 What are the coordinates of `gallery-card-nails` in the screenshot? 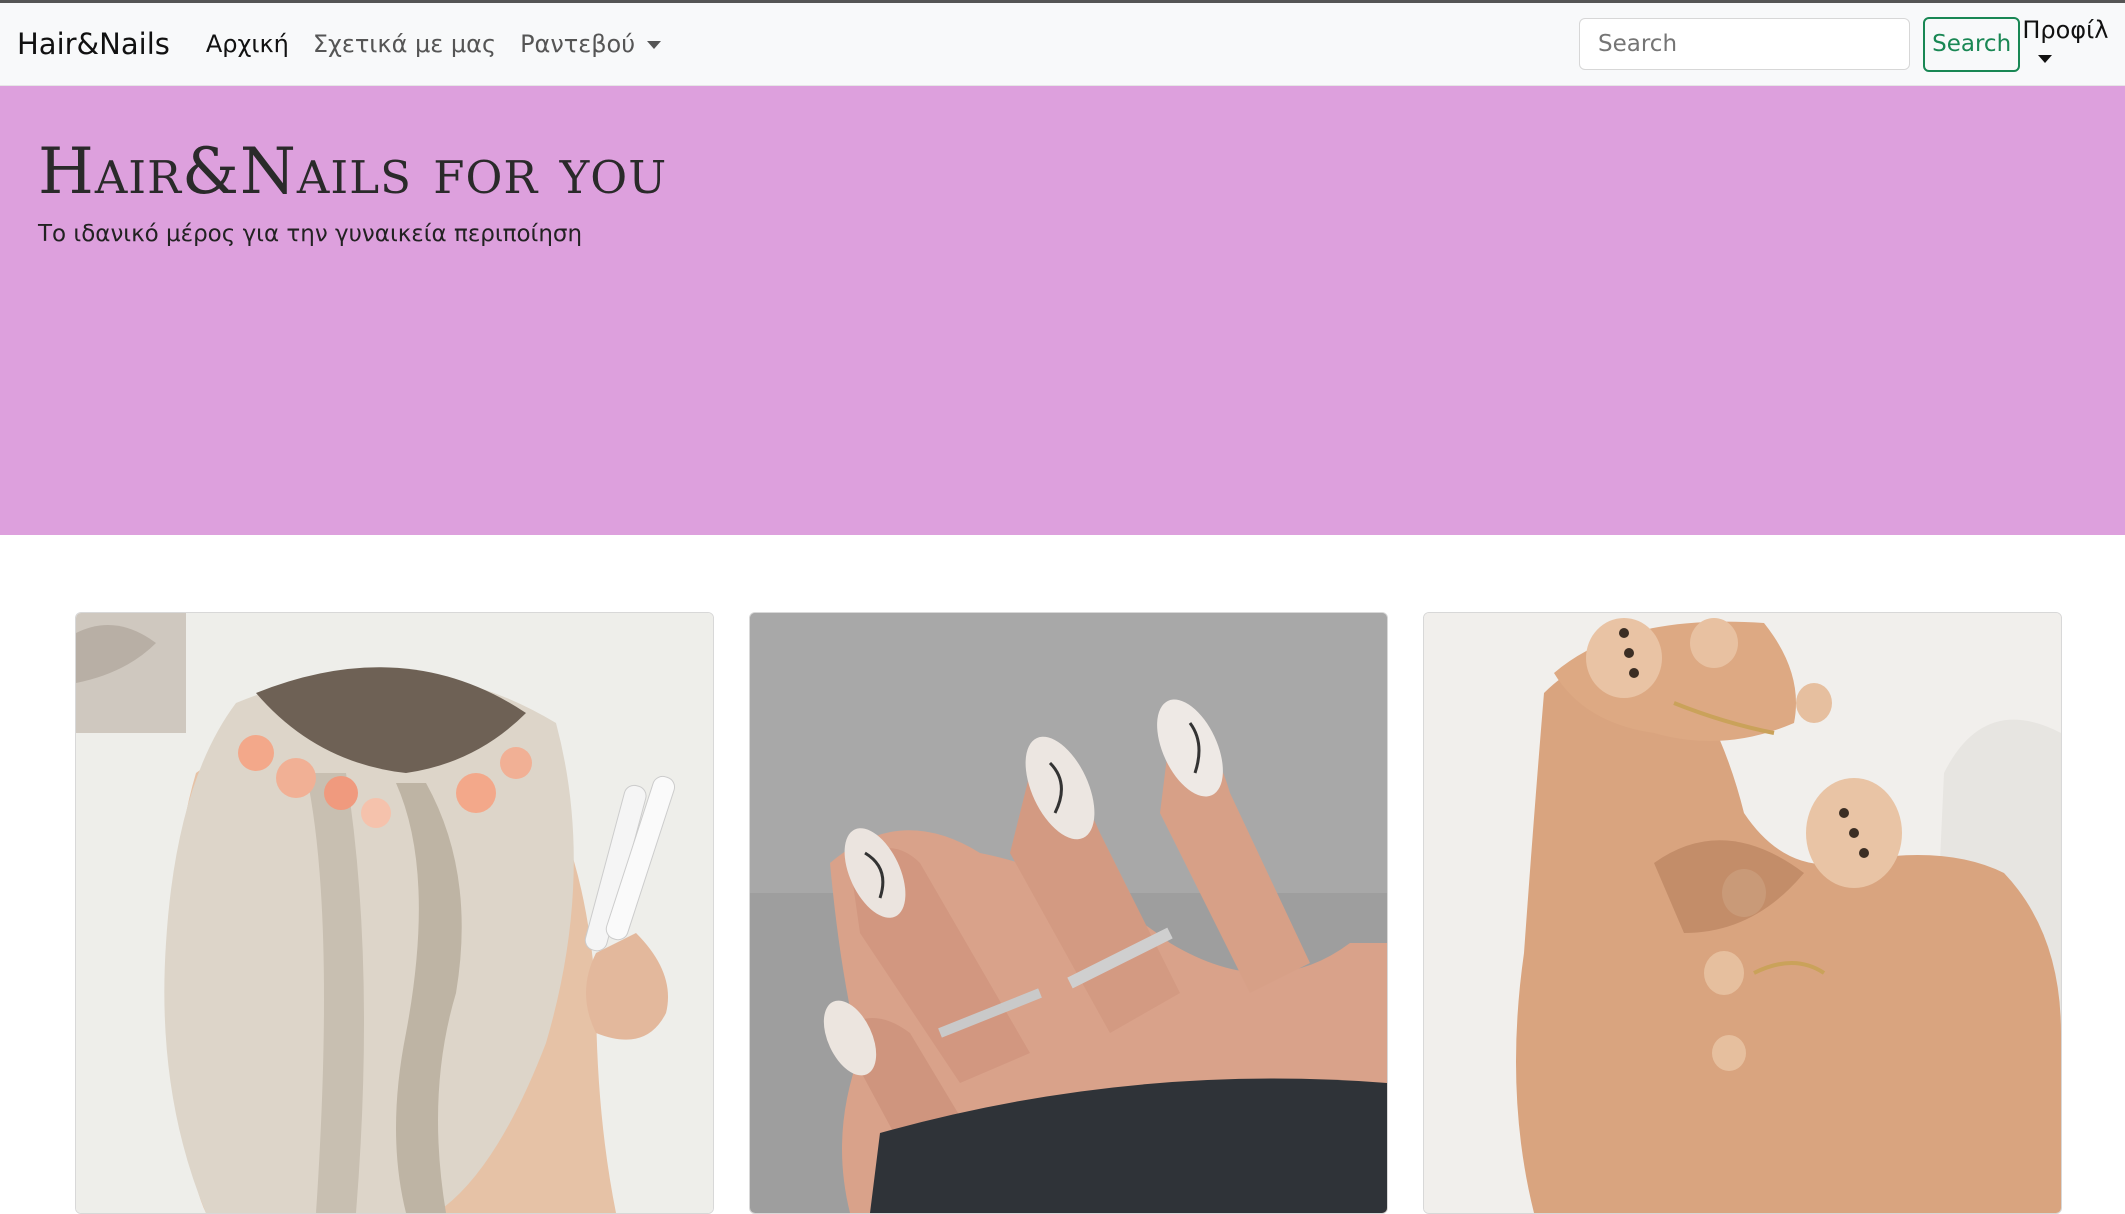 It's located at (1068, 913).